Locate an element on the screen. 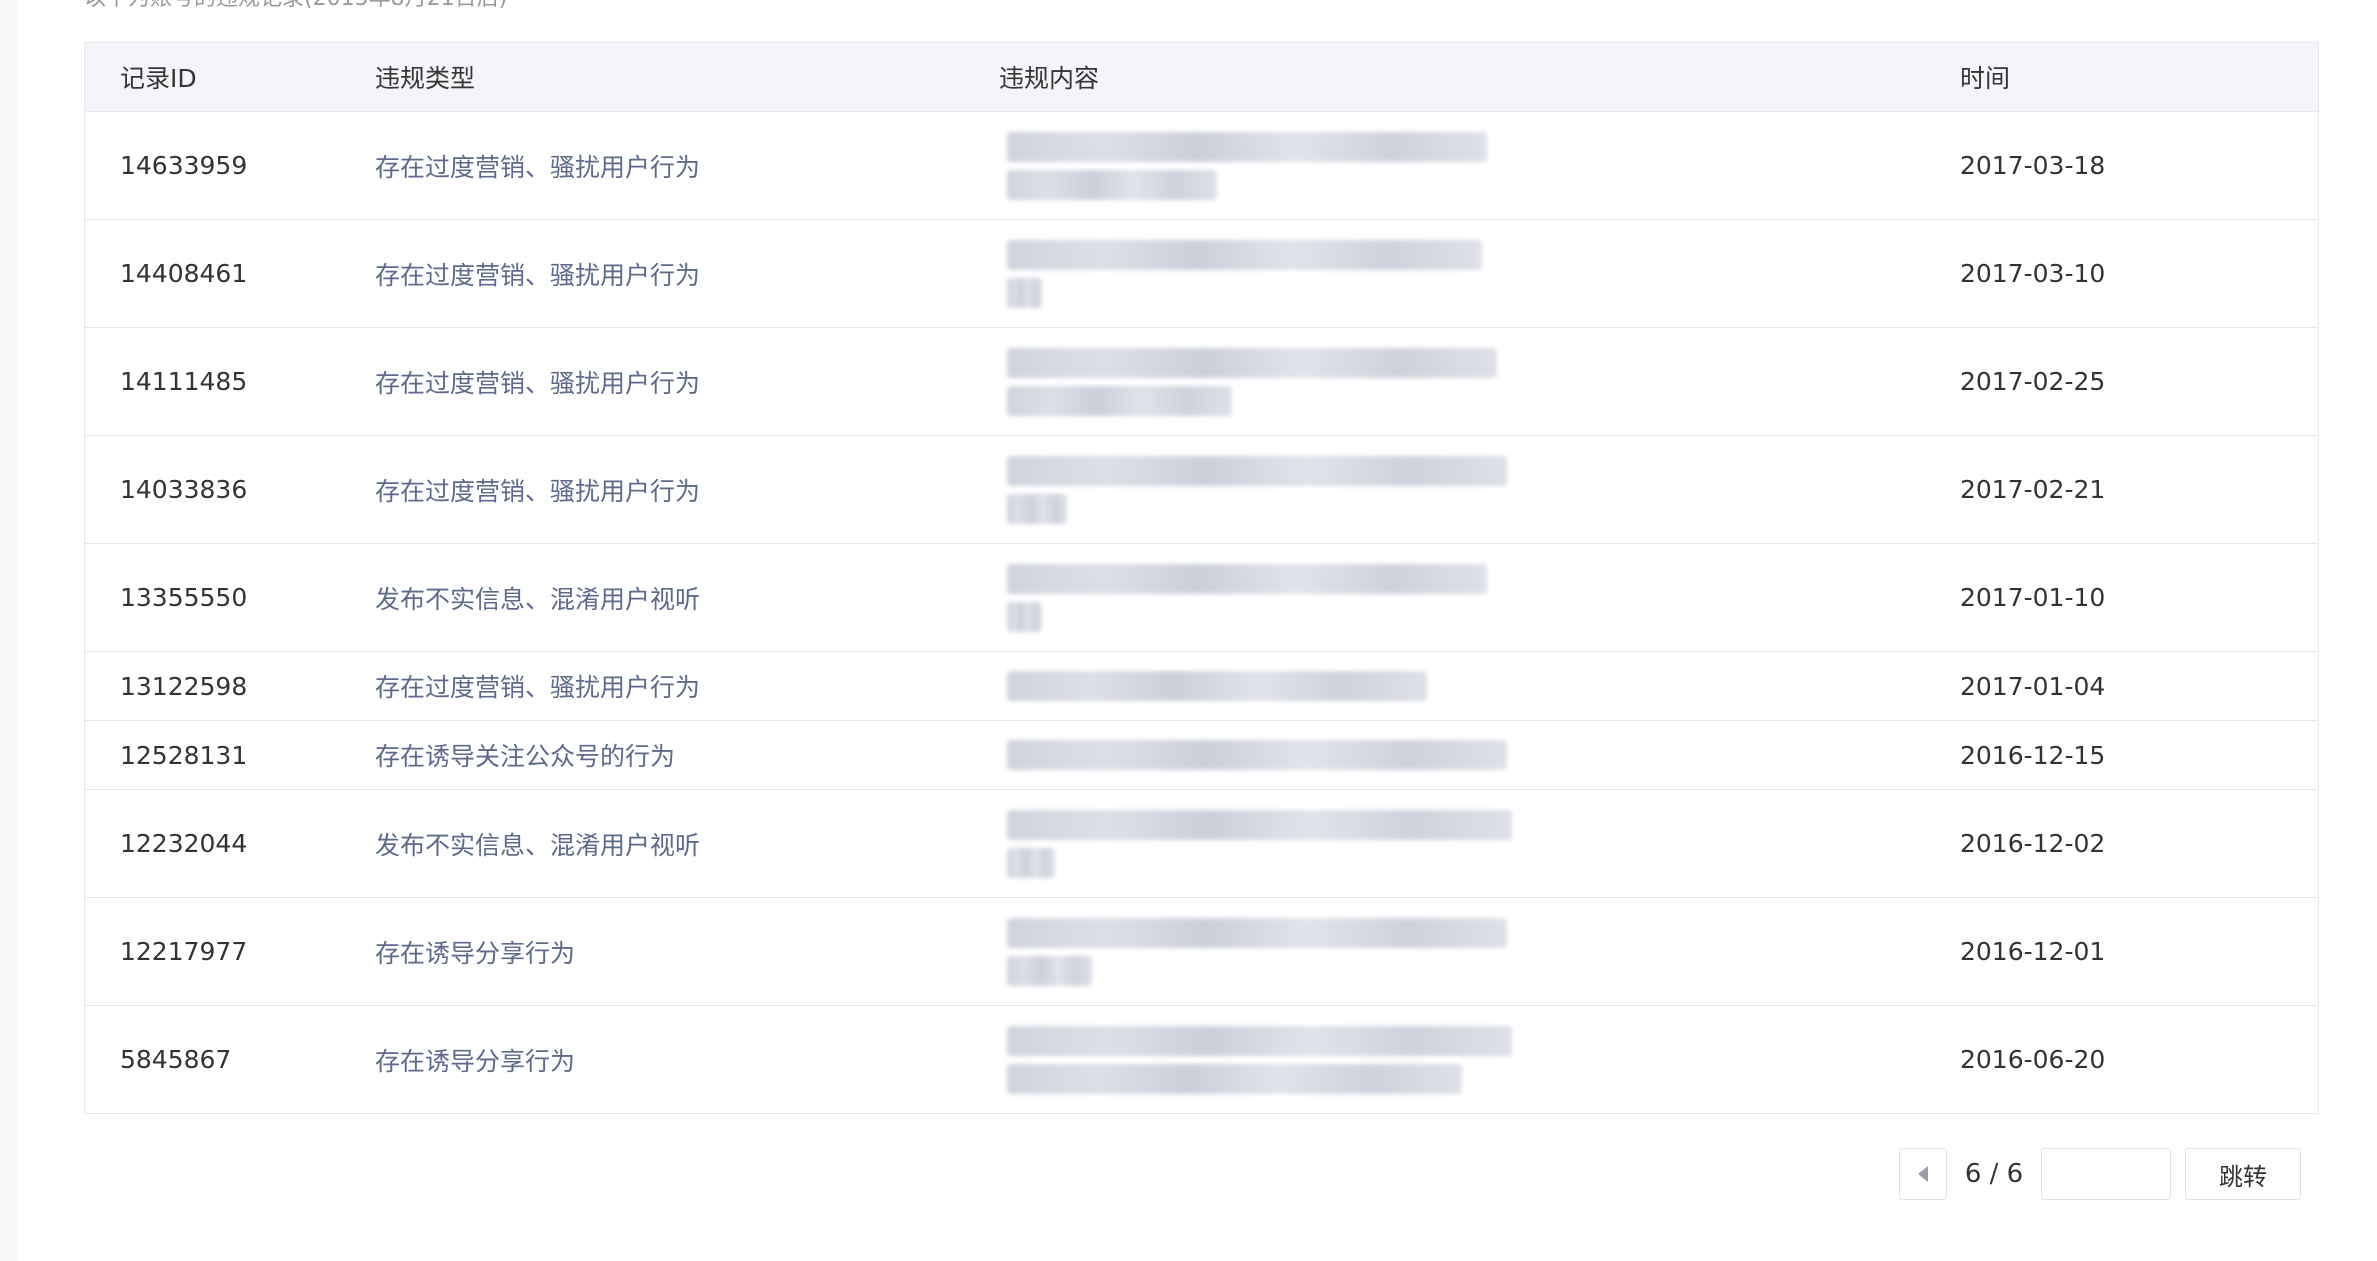 Image resolution: width=2377 pixels, height=1261 pixels. table-row: 5845867 存在诱导分享行为 2016-06-20 is located at coordinates (1201, 1059).